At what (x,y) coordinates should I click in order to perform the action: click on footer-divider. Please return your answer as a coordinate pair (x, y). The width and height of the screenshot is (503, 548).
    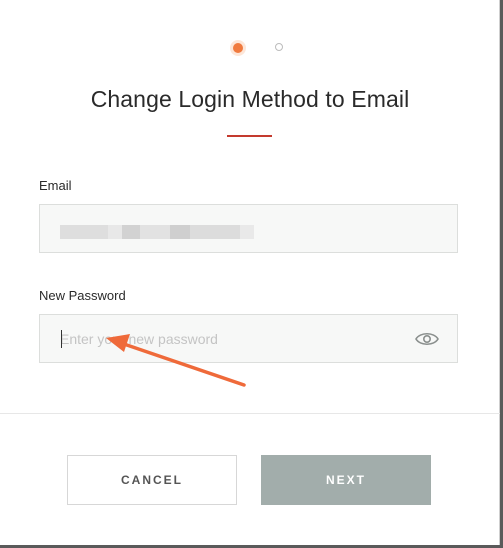
    Looking at the image, I should click on (250, 413).